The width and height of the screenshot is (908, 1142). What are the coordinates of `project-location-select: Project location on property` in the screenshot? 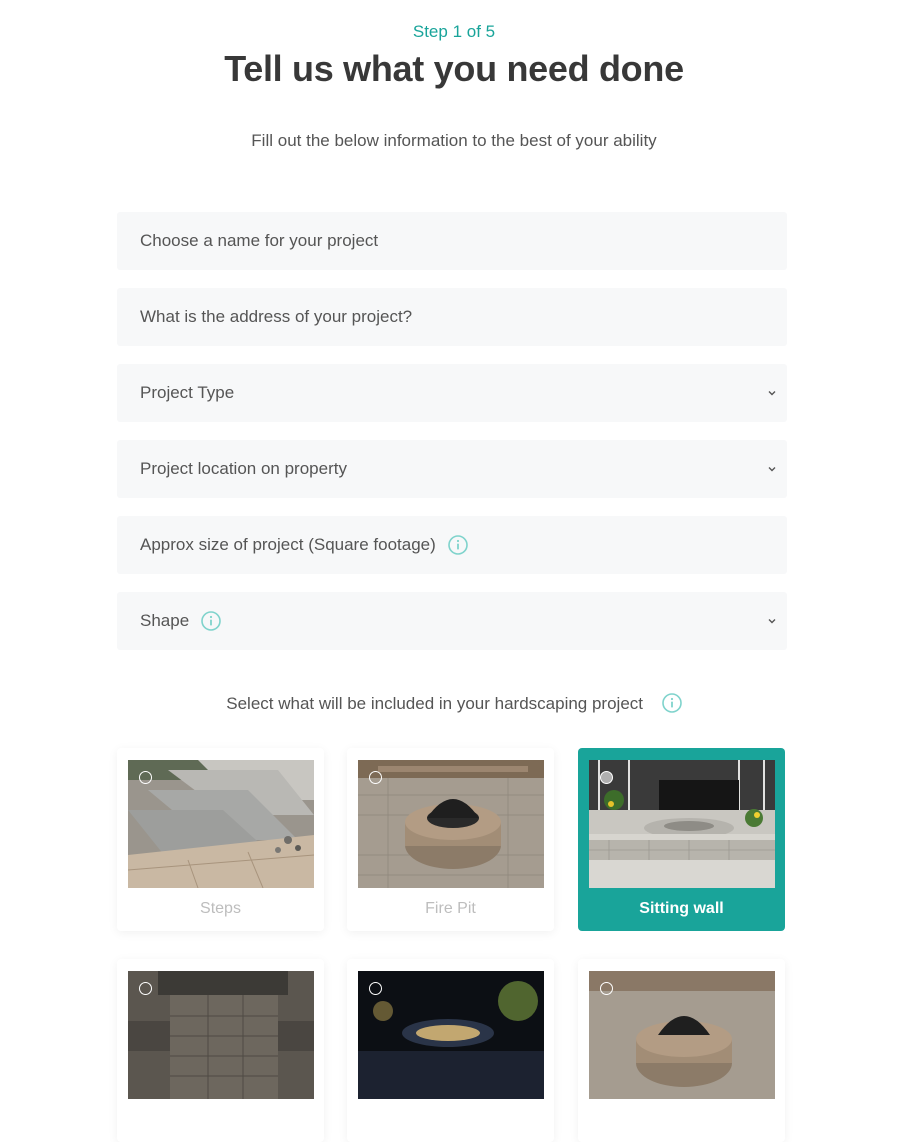 It's located at (452, 469).